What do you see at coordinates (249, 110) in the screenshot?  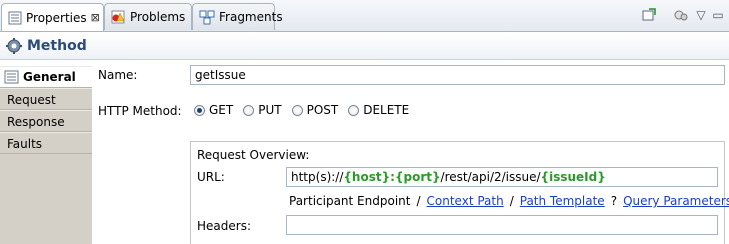 I see `radio-put-dot` at bounding box center [249, 110].